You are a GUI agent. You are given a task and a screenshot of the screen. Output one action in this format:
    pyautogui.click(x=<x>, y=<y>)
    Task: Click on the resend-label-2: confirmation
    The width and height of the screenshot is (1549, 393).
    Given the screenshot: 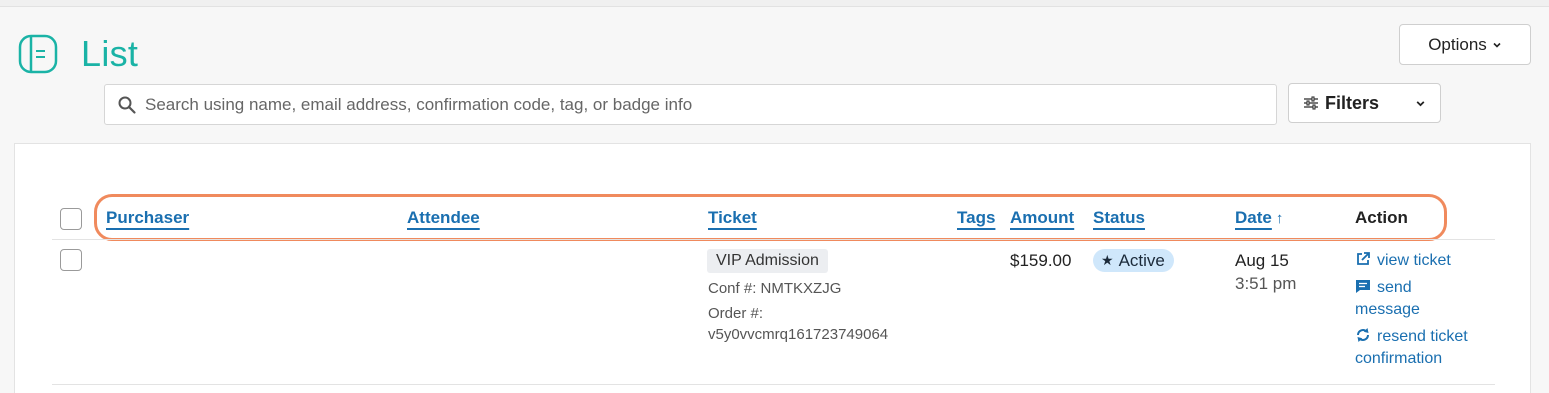 What is the action you would take?
    pyautogui.click(x=1399, y=358)
    